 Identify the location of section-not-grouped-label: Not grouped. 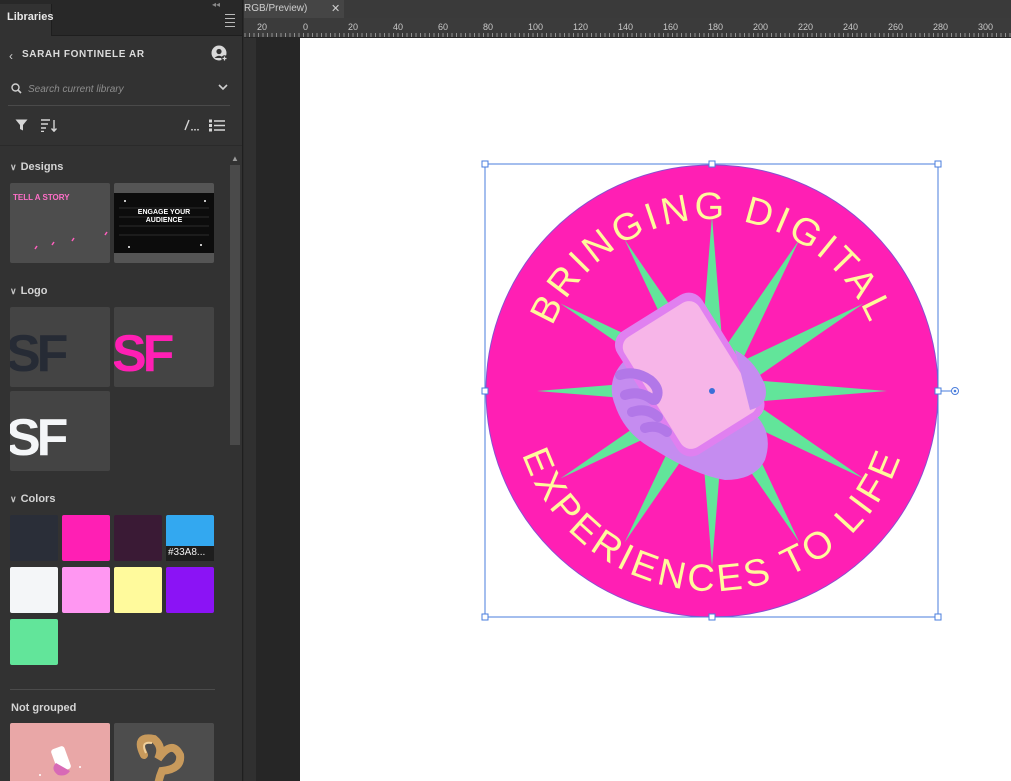
(44, 708).